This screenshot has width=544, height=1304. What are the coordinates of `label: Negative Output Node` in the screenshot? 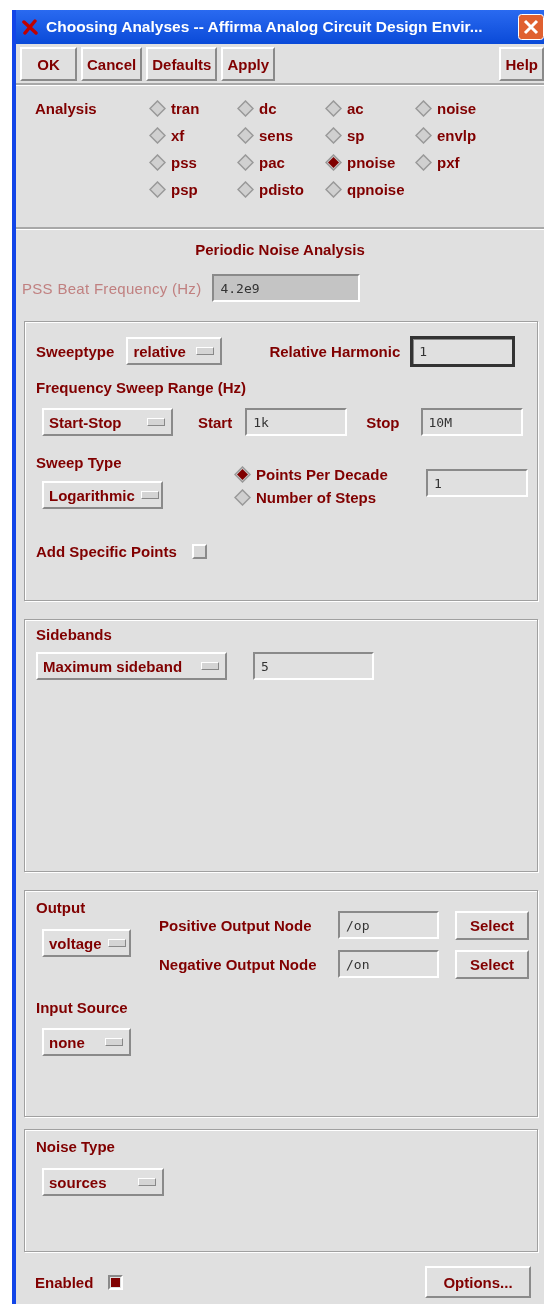 It's located at (238, 964).